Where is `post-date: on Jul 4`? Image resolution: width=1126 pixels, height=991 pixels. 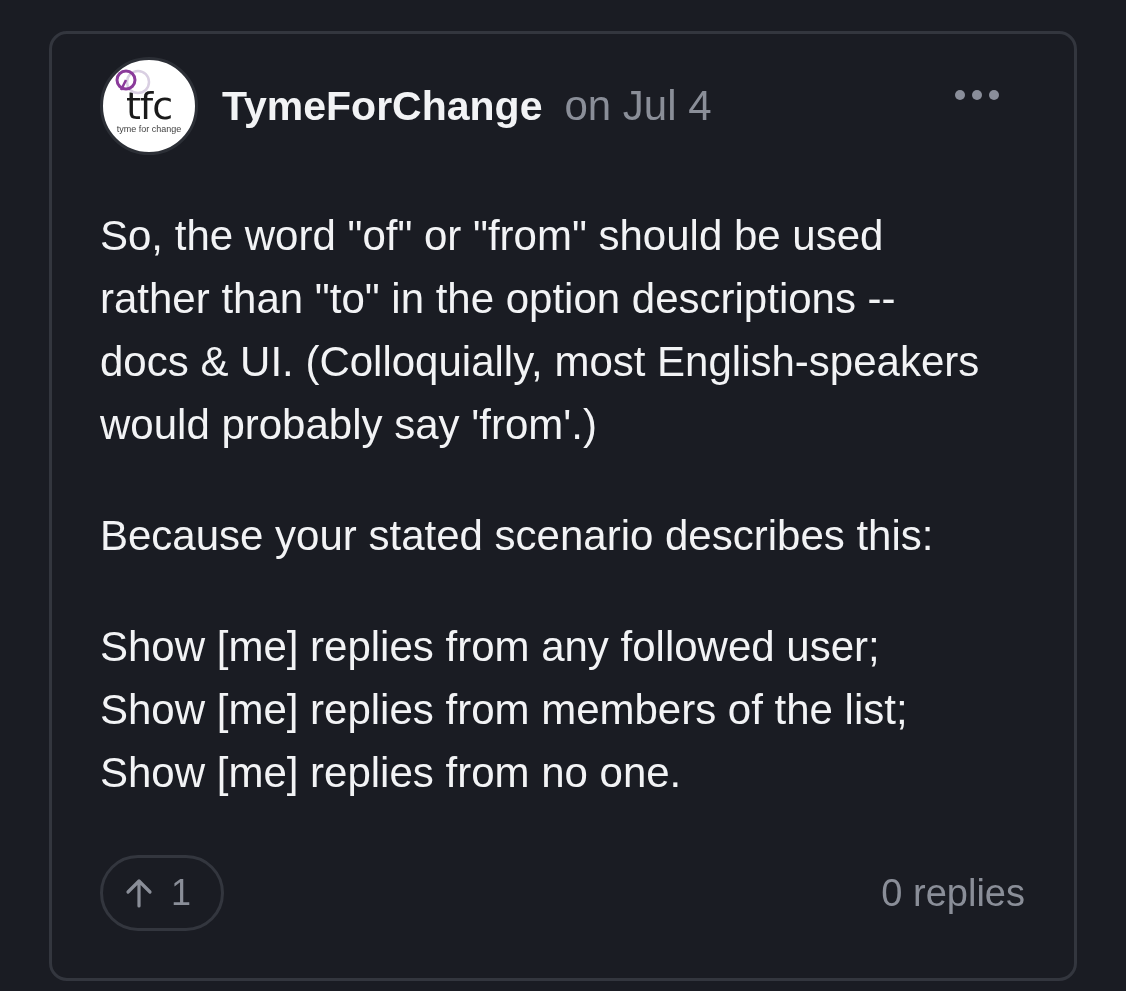 post-date: on Jul 4 is located at coordinates (638, 106).